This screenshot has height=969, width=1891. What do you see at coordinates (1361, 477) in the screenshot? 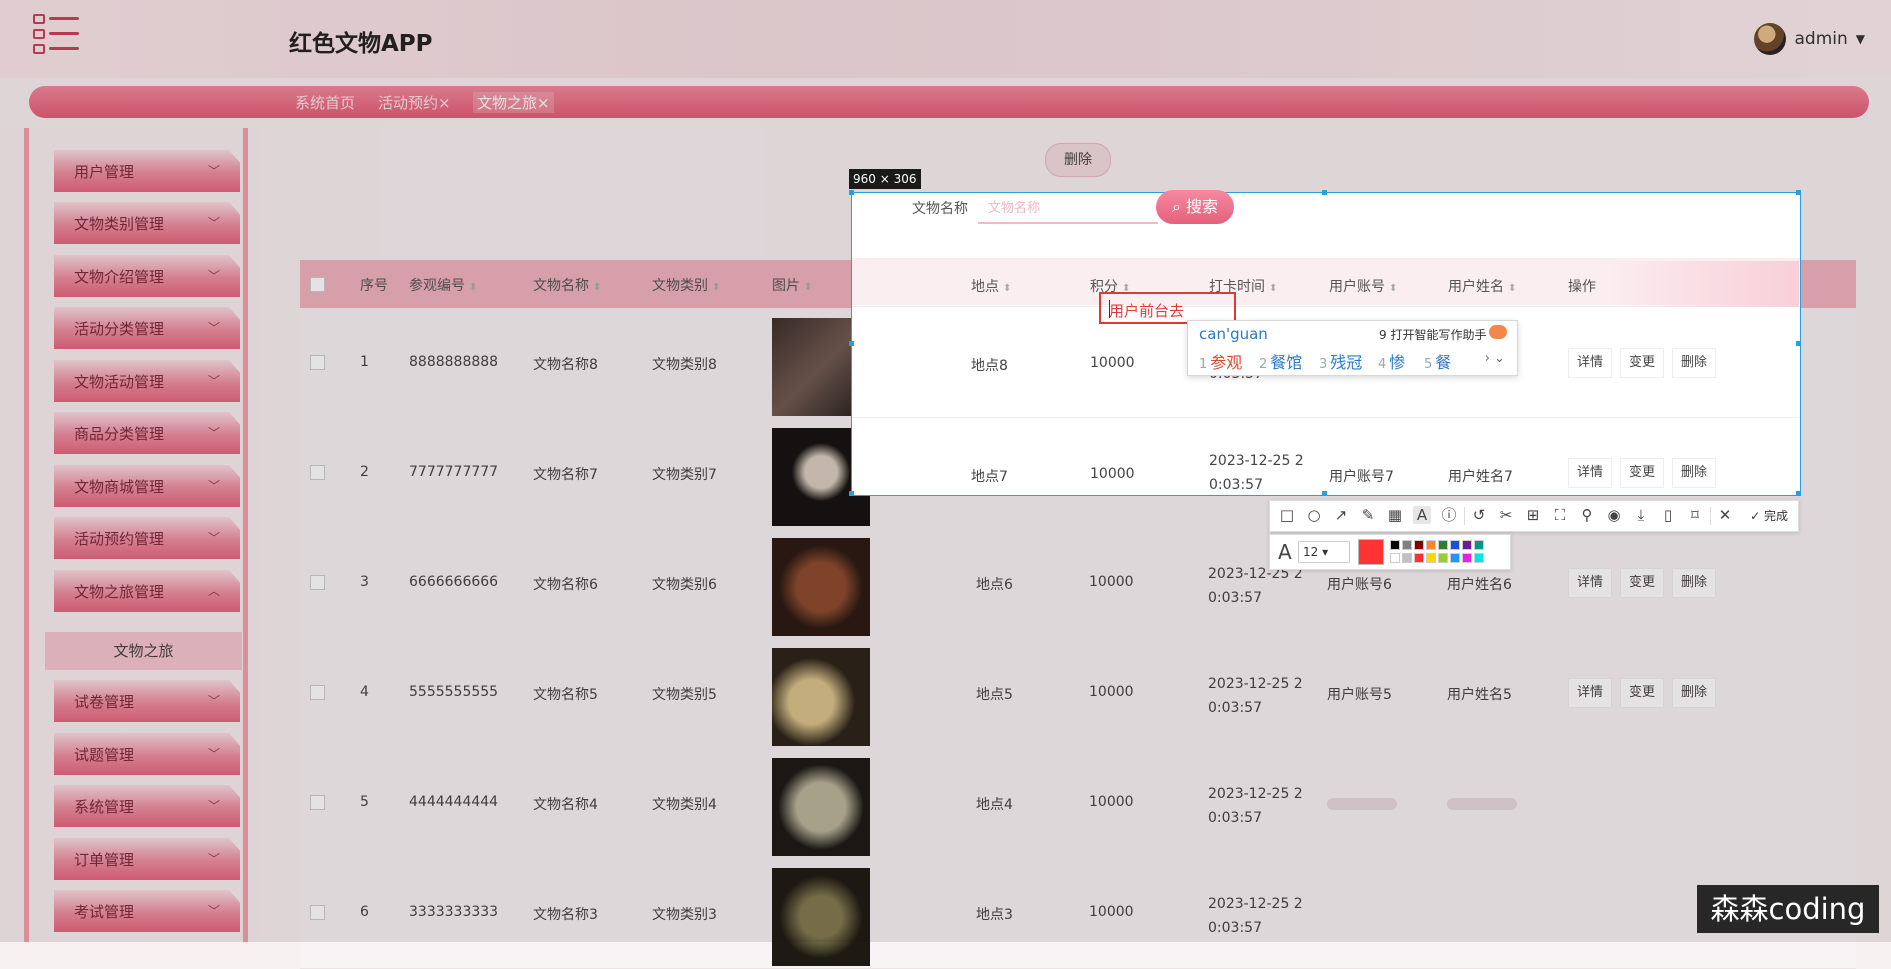
I see `cell-account: 用户账号7` at bounding box center [1361, 477].